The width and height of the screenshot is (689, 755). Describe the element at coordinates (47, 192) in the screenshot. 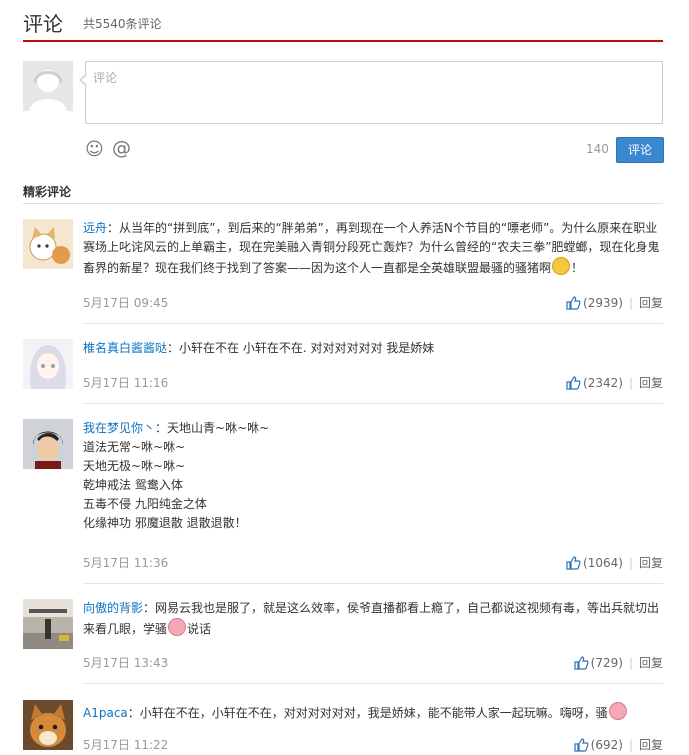

I see `section-title: 精彩评论` at that location.